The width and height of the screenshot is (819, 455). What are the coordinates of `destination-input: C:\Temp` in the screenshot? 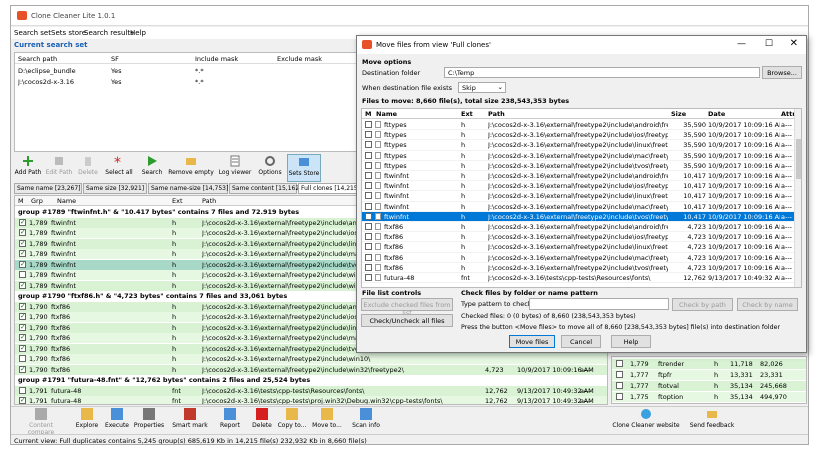 It's located at (602, 72).